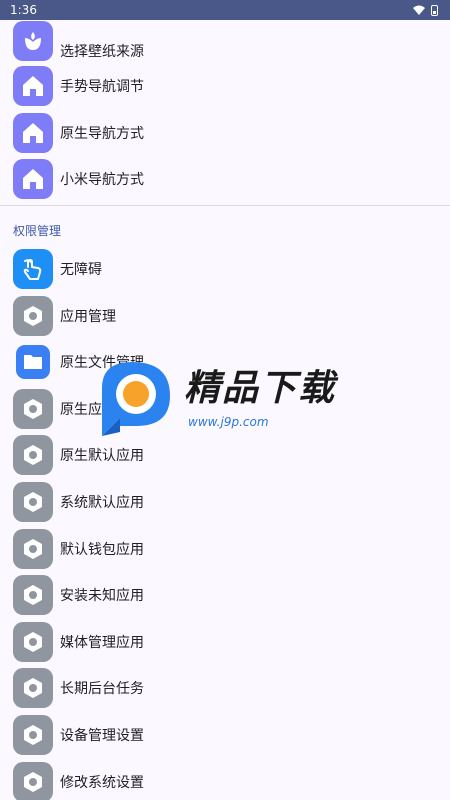 Image resolution: width=450 pixels, height=800 pixels. I want to click on list-item-xiaomi-nav: 小米导航方式, so click(225, 179).